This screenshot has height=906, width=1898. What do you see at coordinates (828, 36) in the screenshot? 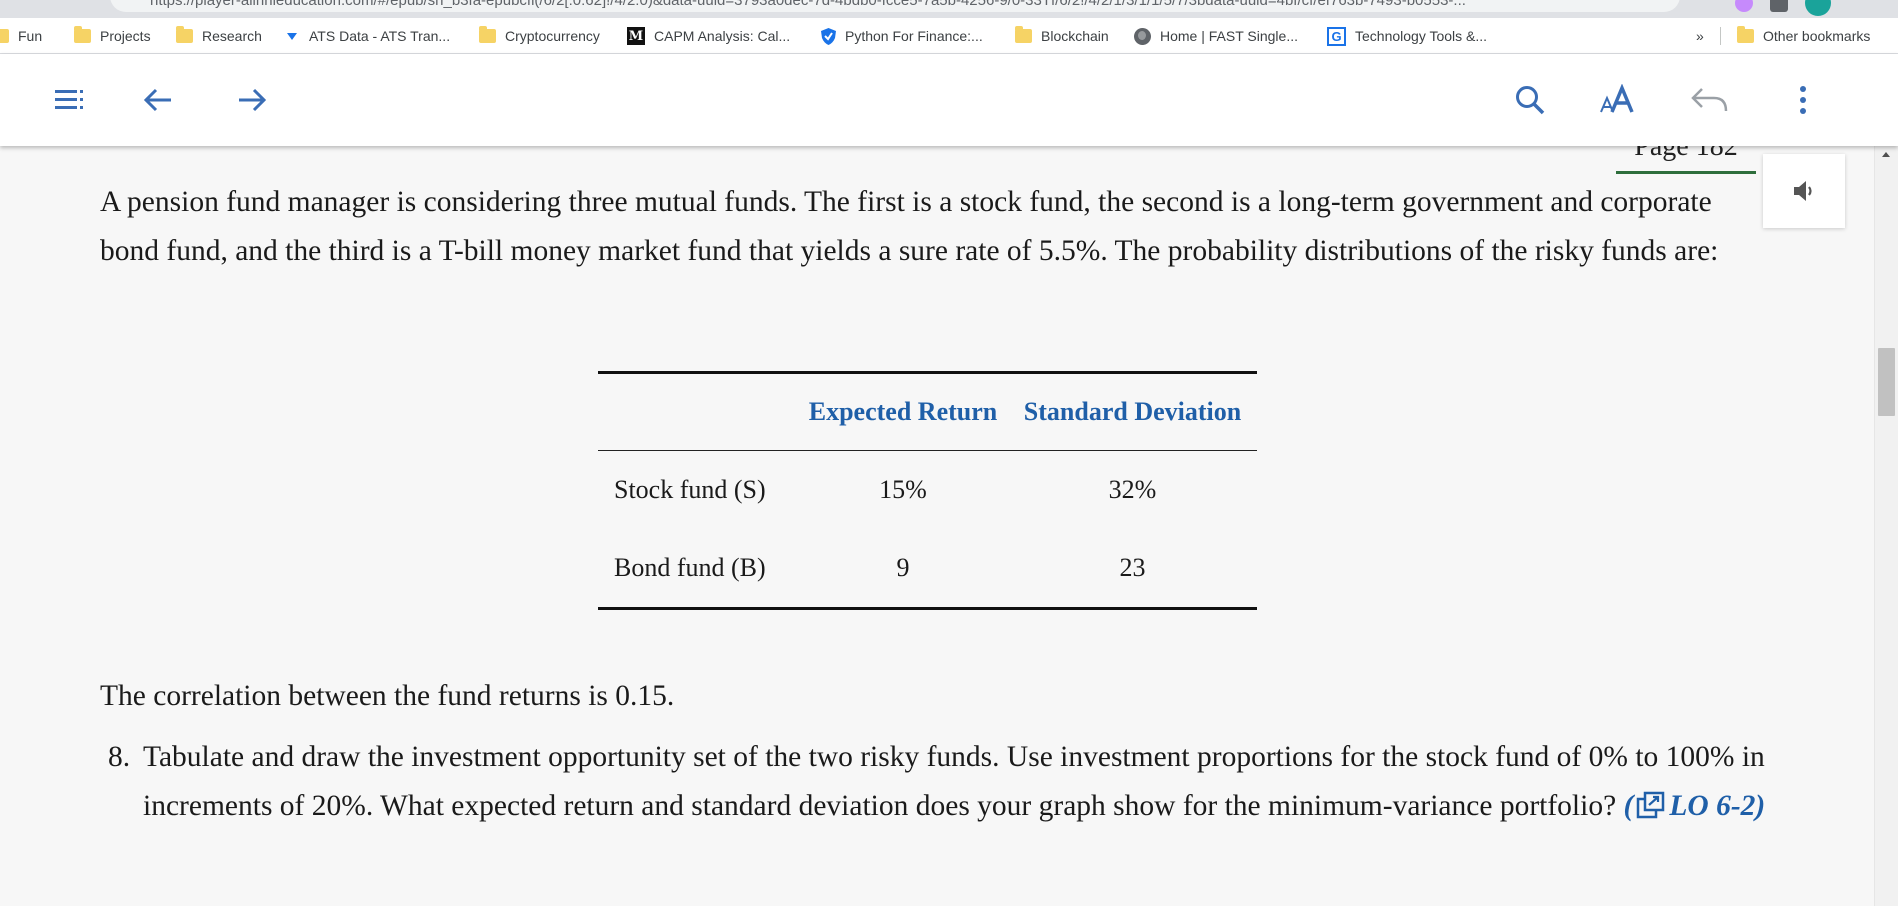
I see `shield-icon` at bounding box center [828, 36].